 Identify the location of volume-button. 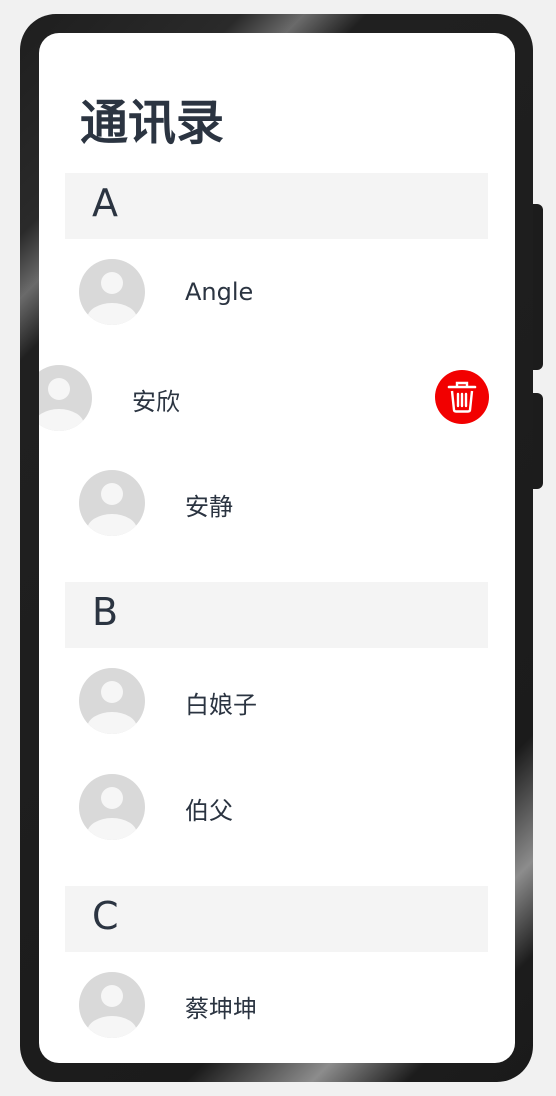
(538, 441).